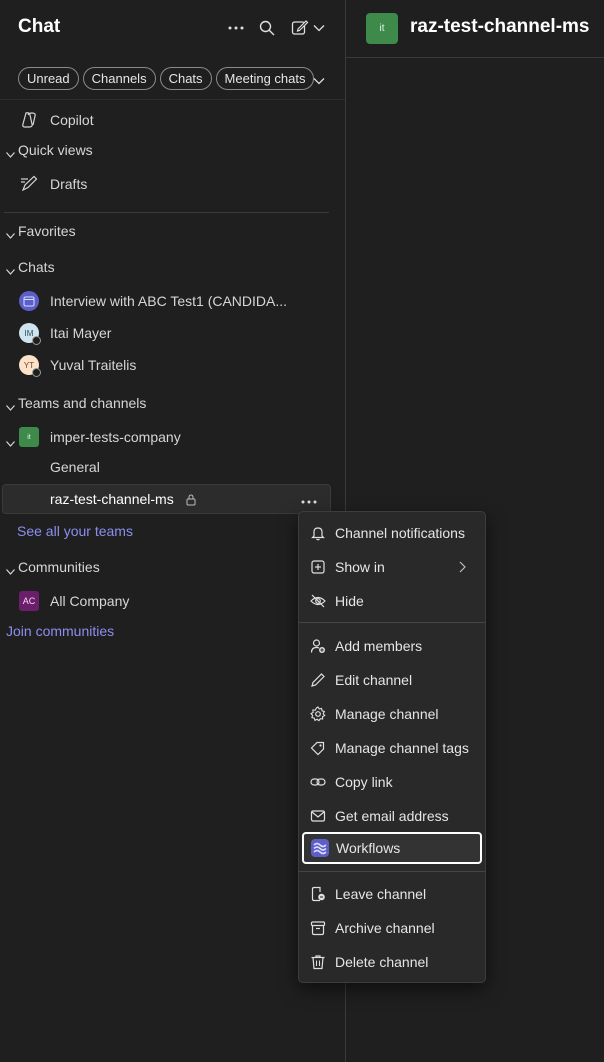  I want to click on avatar: IM, so click(30, 334).